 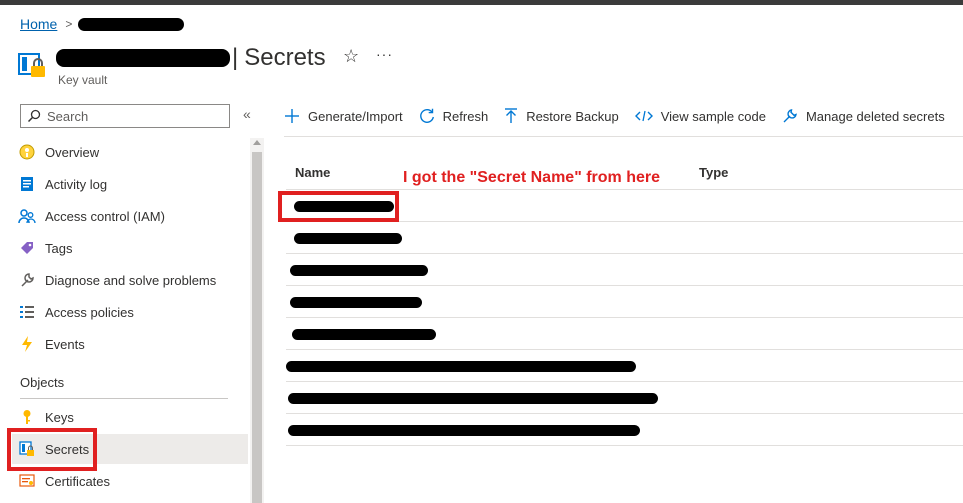 What do you see at coordinates (426, 115) in the screenshot?
I see `refresh-icon` at bounding box center [426, 115].